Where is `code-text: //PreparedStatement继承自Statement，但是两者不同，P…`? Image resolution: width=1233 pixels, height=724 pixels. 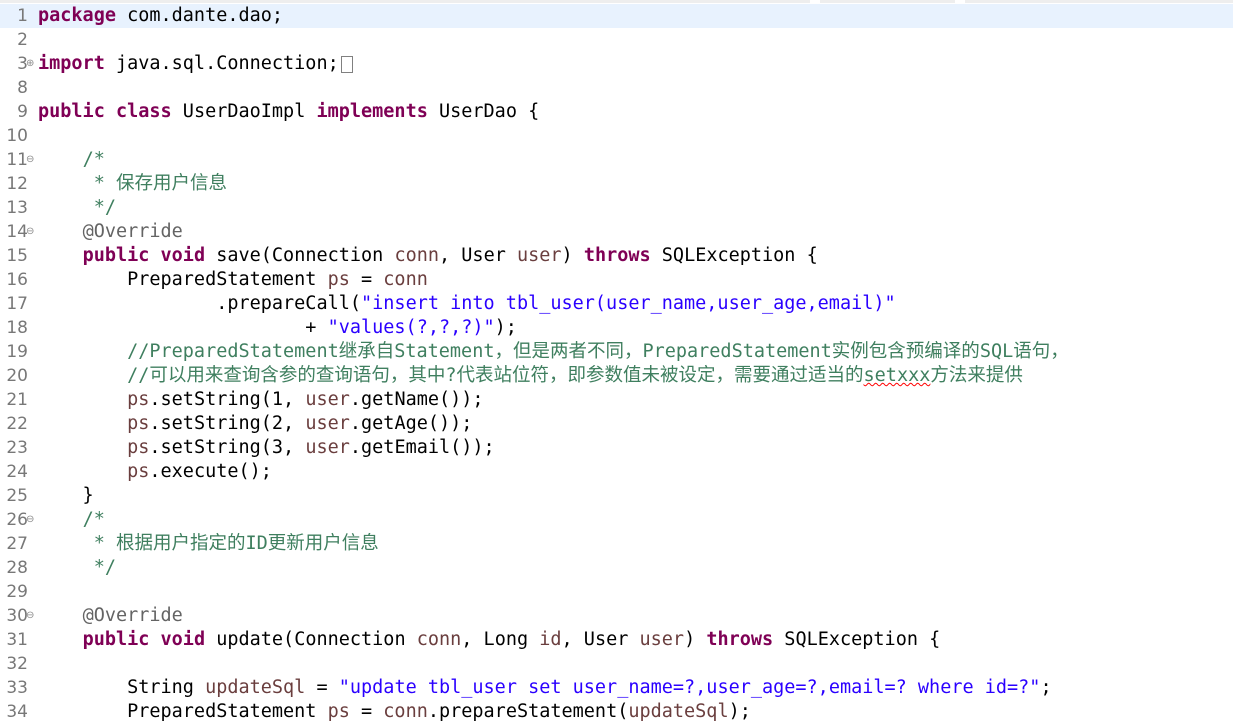
code-text: //PreparedStatement继承自Statement，但是两者不同，P… is located at coordinates (553, 352).